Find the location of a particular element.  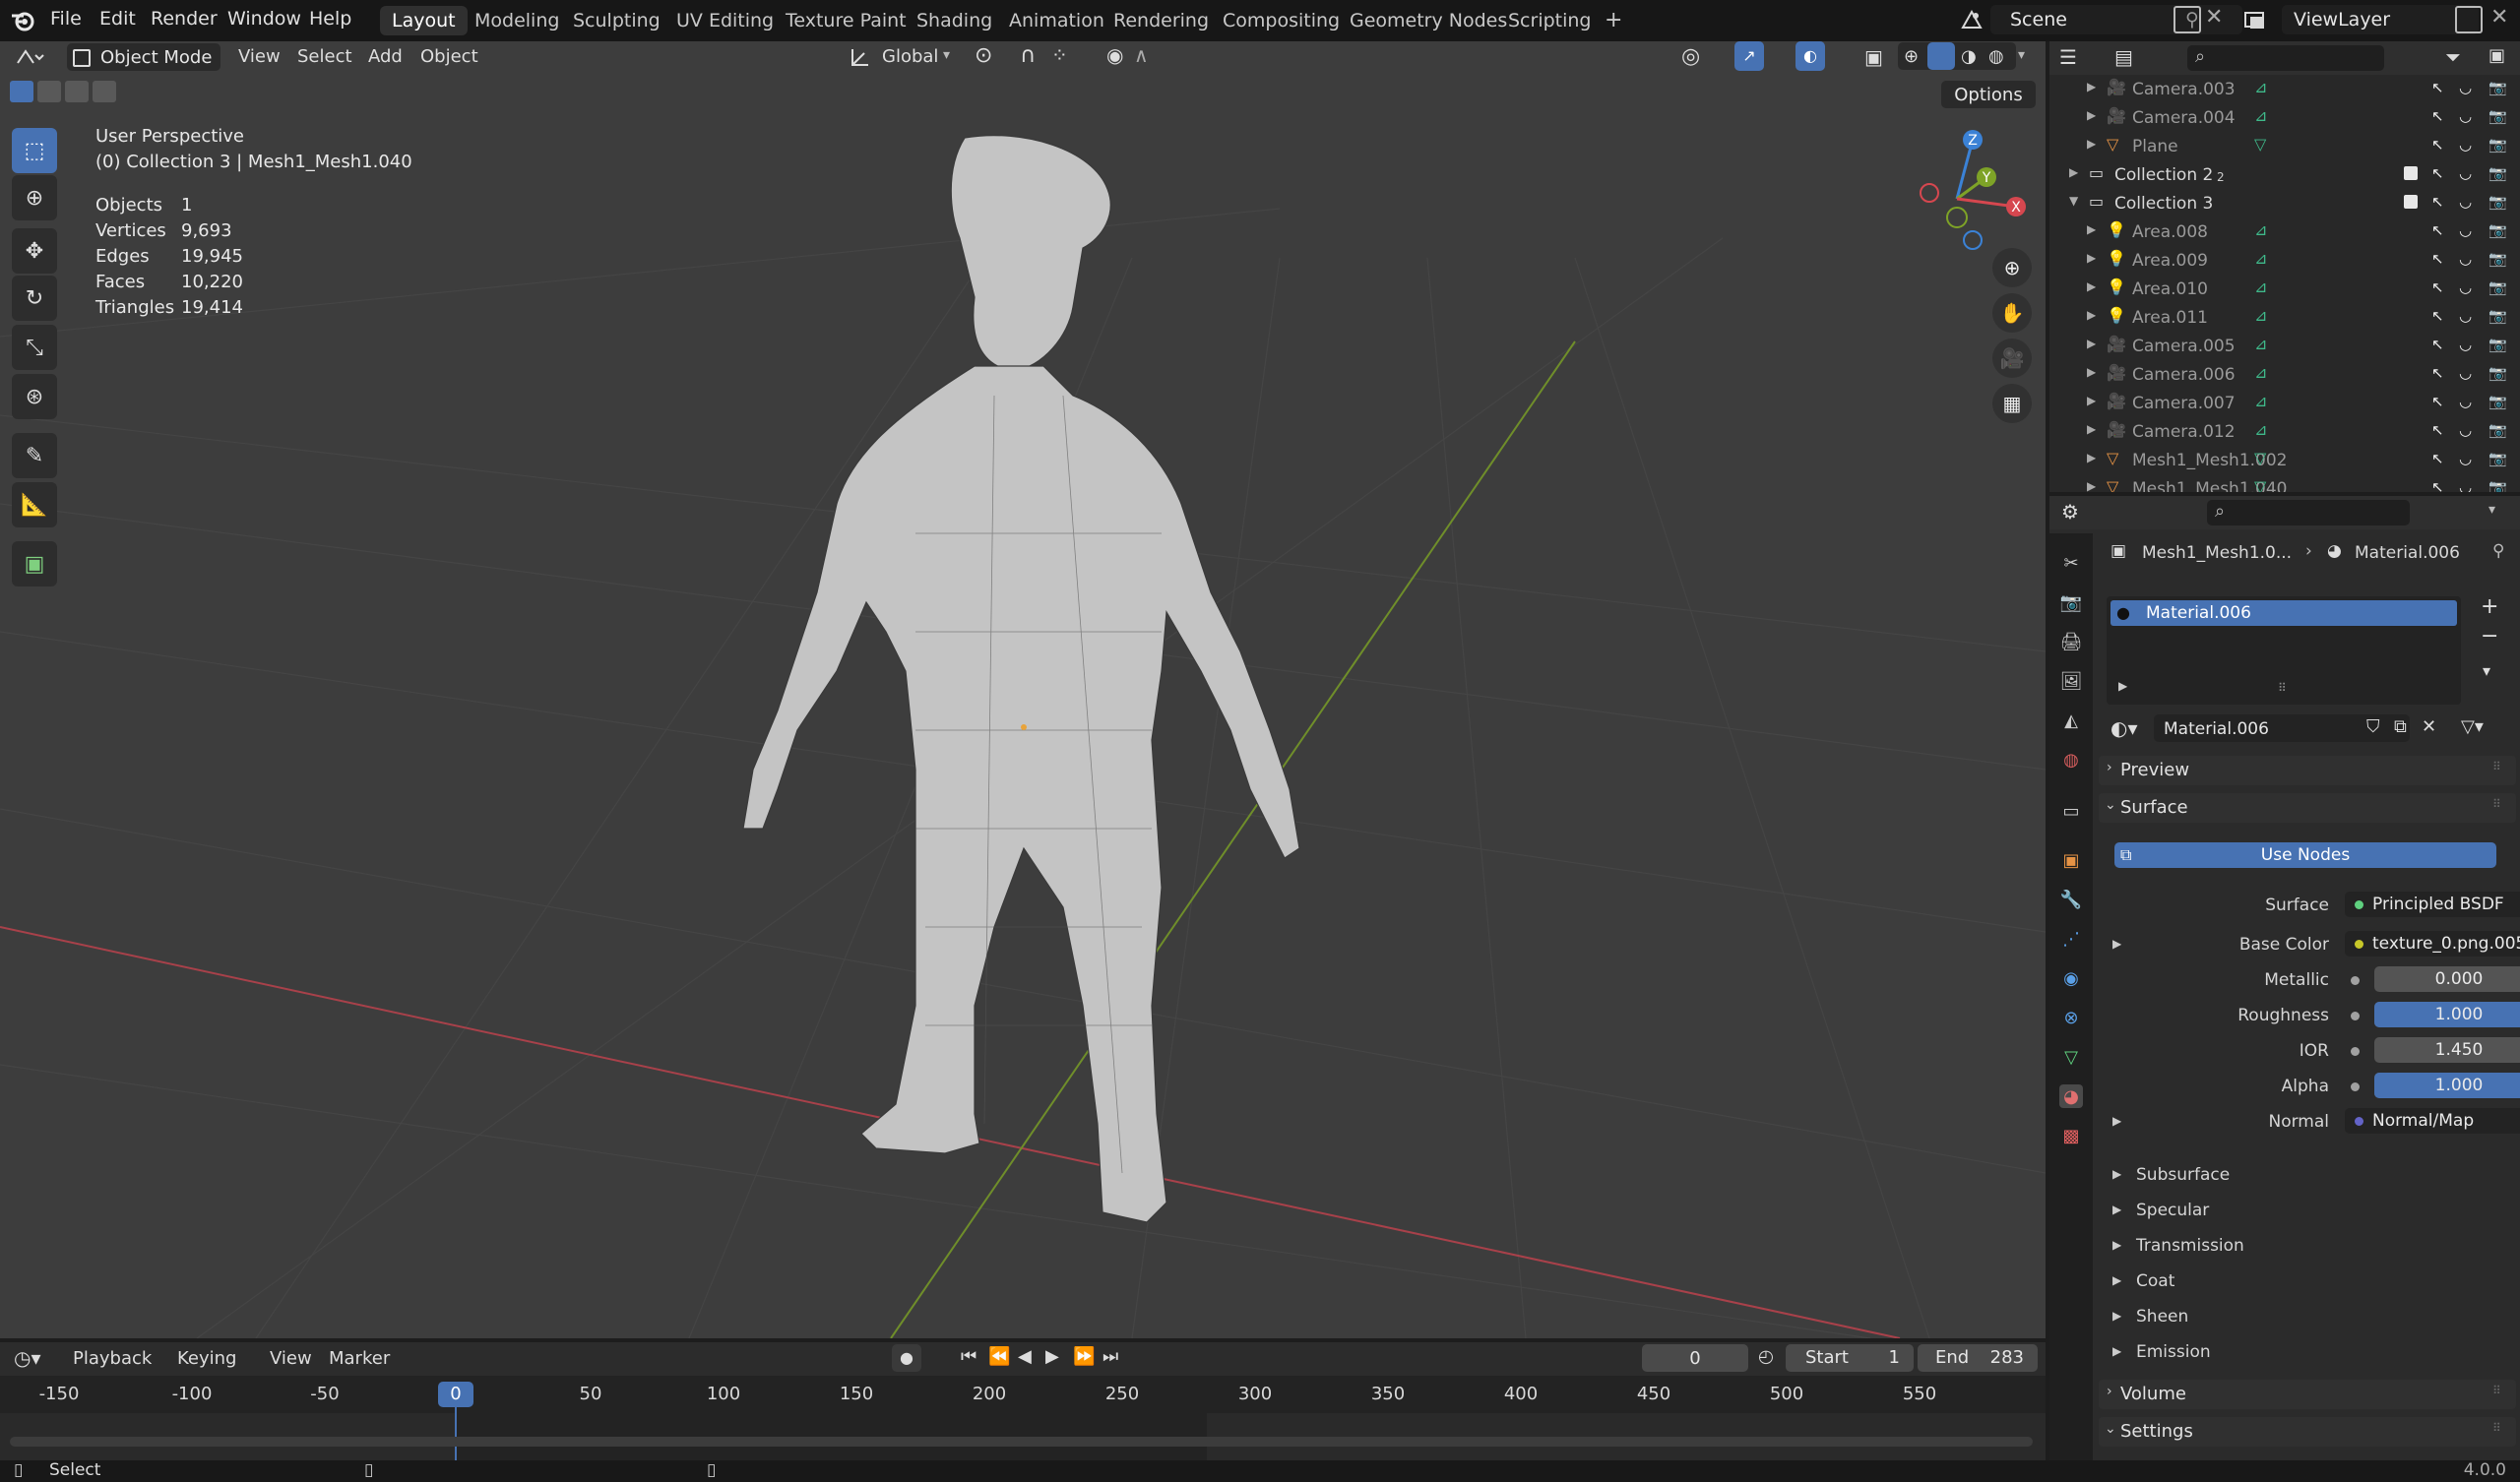

outliner-row: ▼ ▭ Collection 3 ↖ ◡ 📷 is located at coordinates (2284, 203).